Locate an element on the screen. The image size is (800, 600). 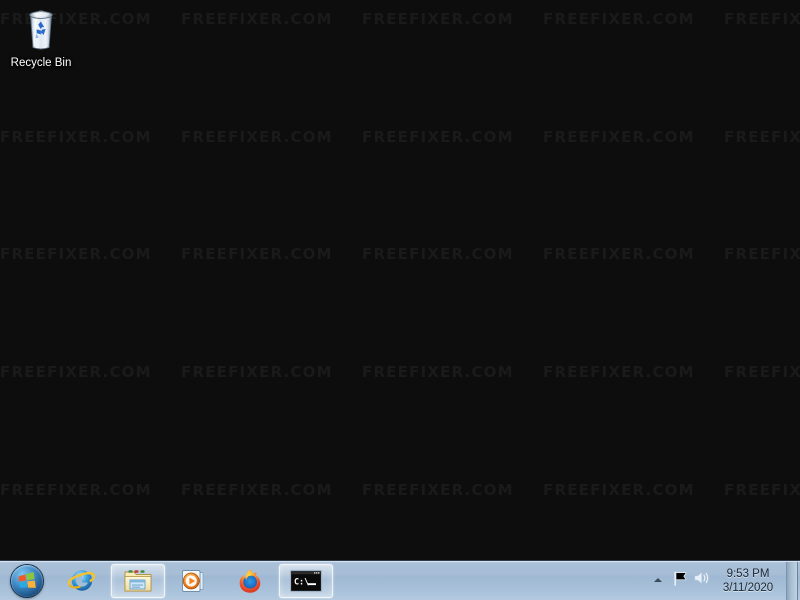
taskbar-buttons: C:\ is located at coordinates (194, 580).